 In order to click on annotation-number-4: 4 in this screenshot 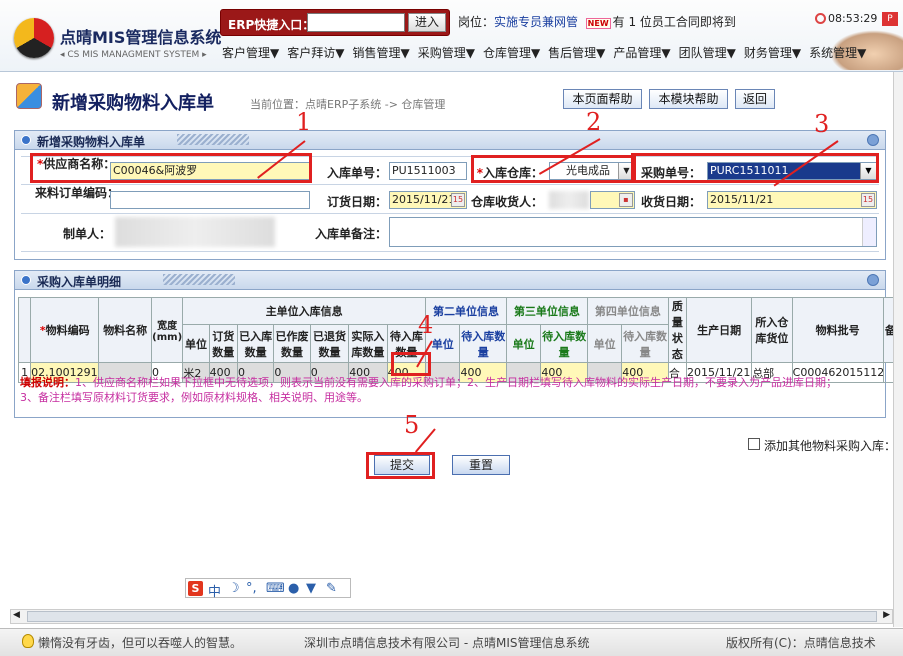, I will do `click(426, 325)`.